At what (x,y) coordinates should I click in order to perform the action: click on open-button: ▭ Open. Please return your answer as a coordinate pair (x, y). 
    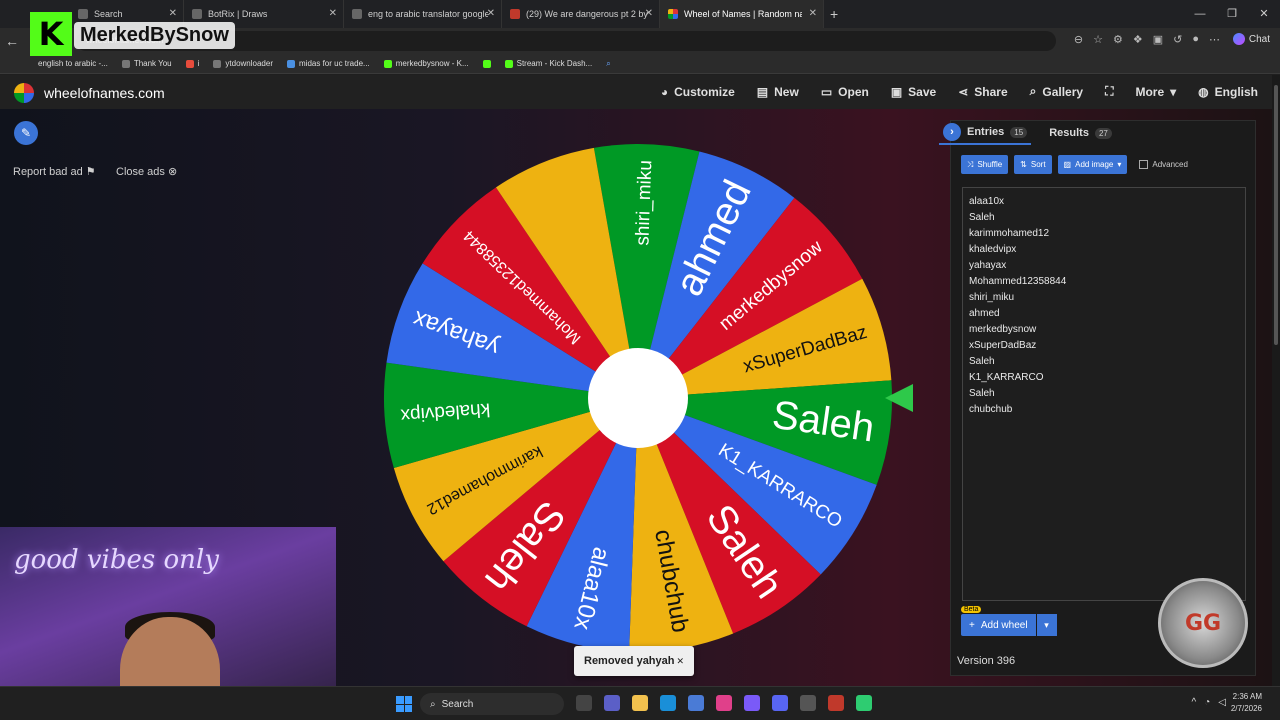
    Looking at the image, I should click on (845, 91).